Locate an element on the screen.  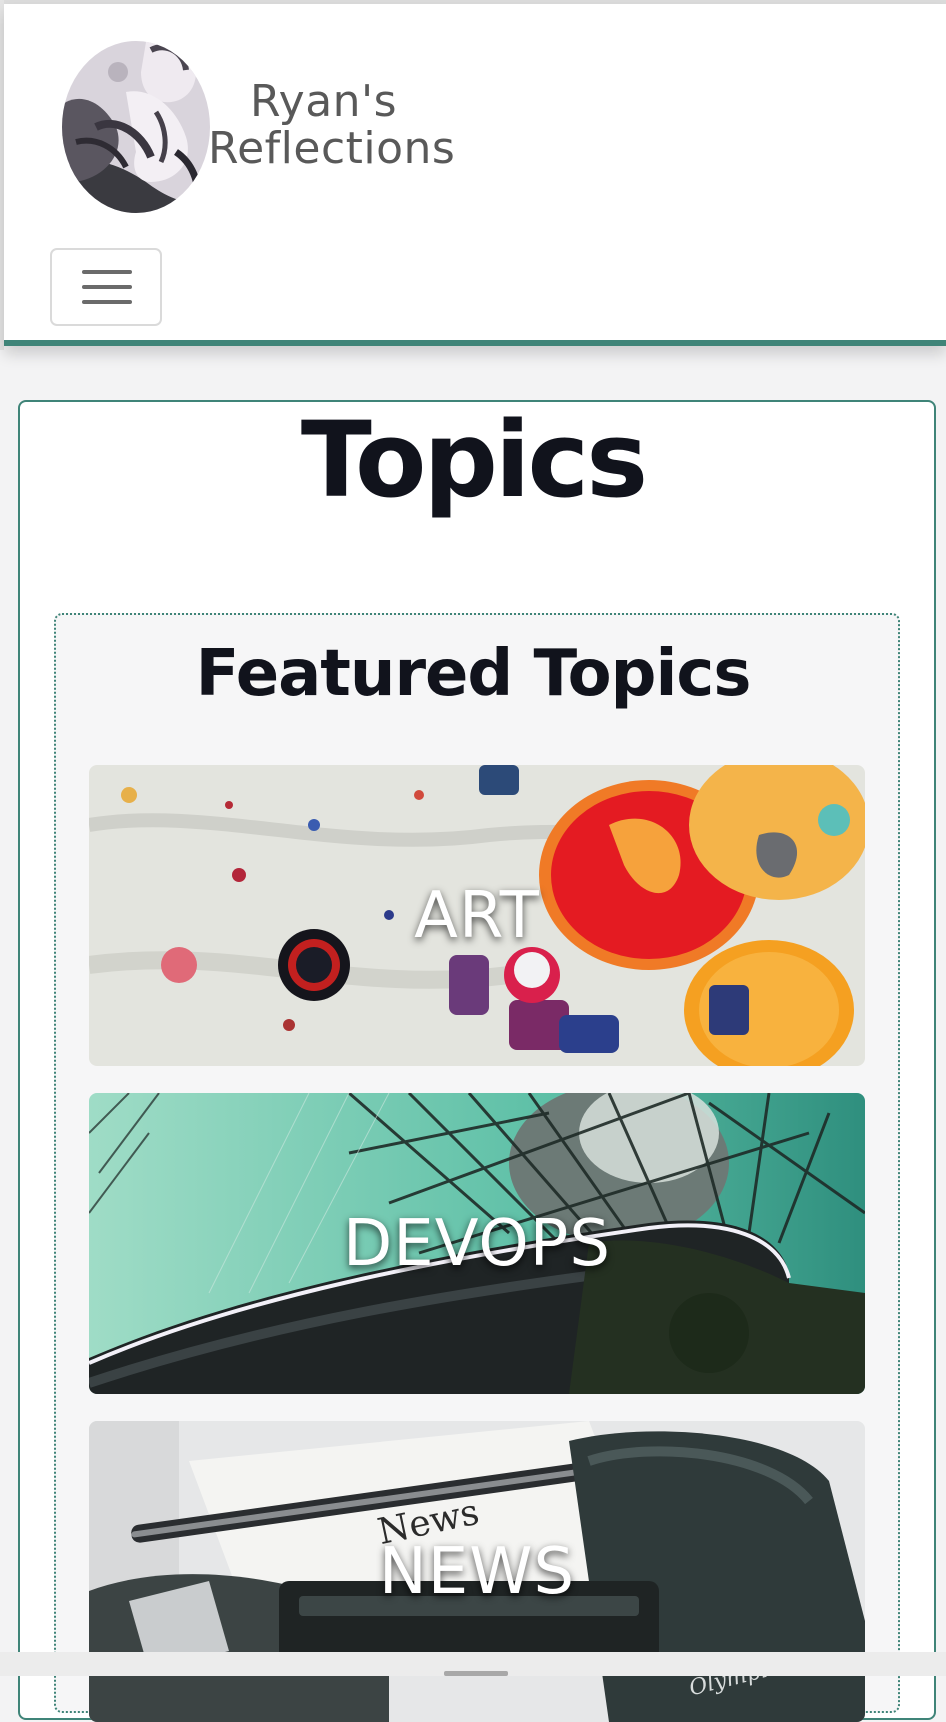
topic-tile-news: News Olympia NEWS is located at coordinates (477, 1571).